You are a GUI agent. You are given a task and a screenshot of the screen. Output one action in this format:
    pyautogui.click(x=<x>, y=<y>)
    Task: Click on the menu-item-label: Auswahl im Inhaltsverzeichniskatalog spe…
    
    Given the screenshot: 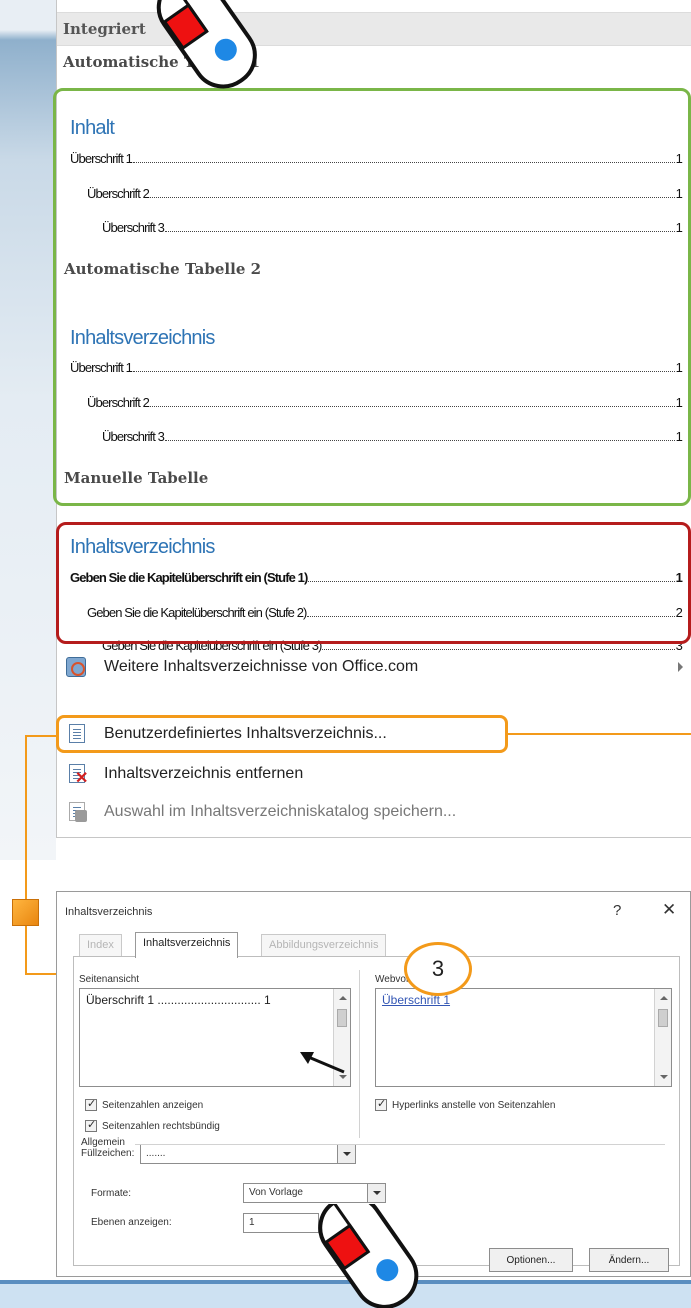 What is the action you would take?
    pyautogui.click(x=280, y=811)
    